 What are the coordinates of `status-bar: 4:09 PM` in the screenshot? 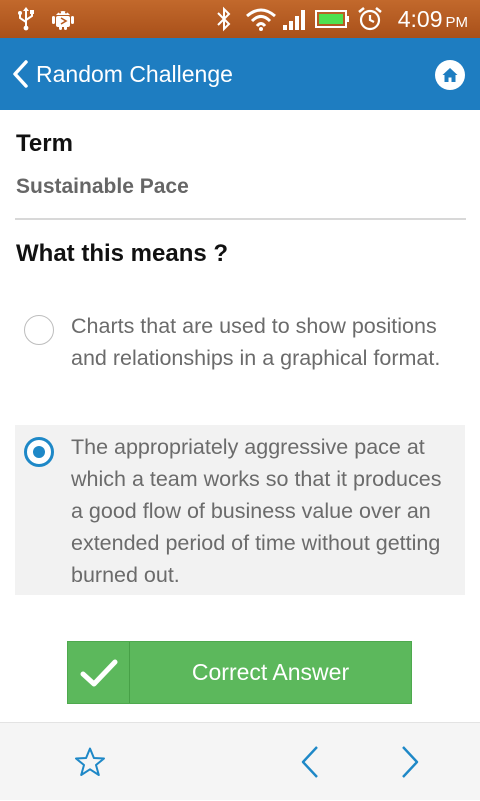 It's located at (240, 19).